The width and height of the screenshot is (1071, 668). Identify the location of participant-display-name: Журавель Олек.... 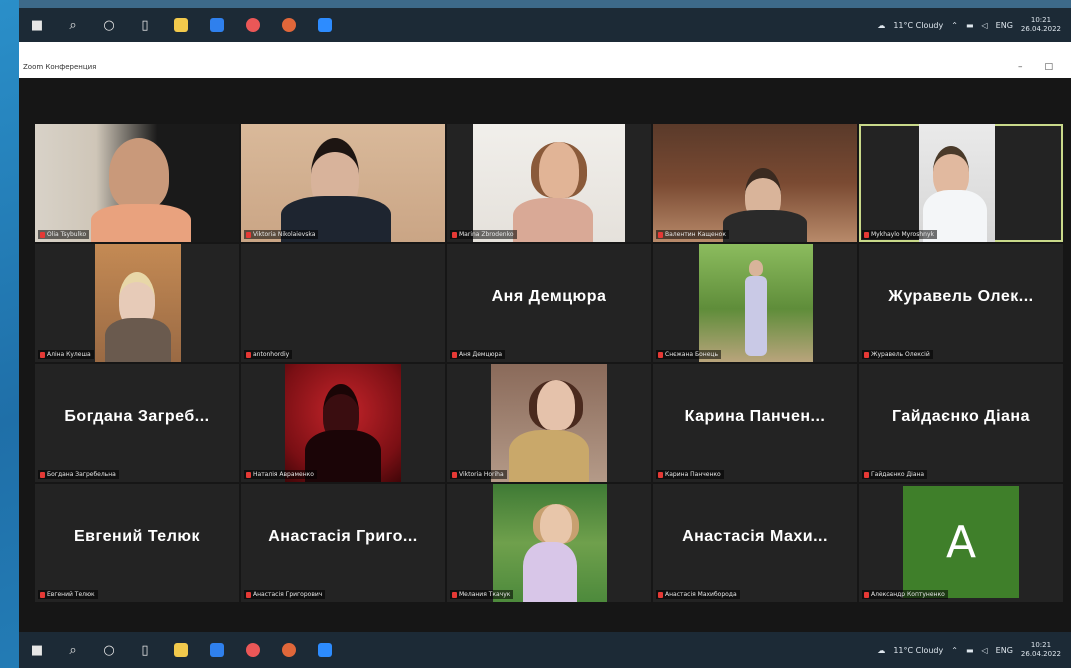
(961, 296).